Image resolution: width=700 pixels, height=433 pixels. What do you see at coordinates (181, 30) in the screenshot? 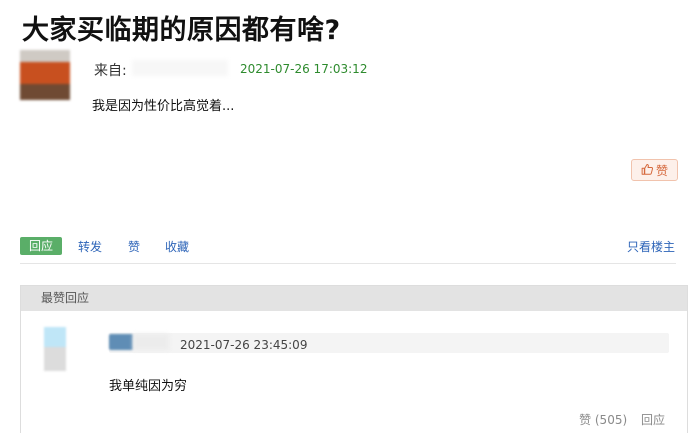
I see `post-title: 大家买临期的原因都有啥?` at bounding box center [181, 30].